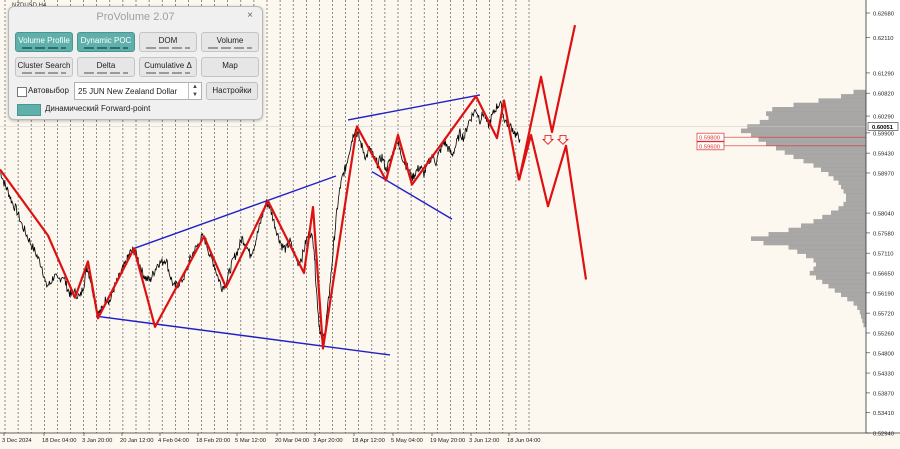 Image resolution: width=900 pixels, height=449 pixels. I want to click on price-tick-label: 0.52940, so click(883, 435).